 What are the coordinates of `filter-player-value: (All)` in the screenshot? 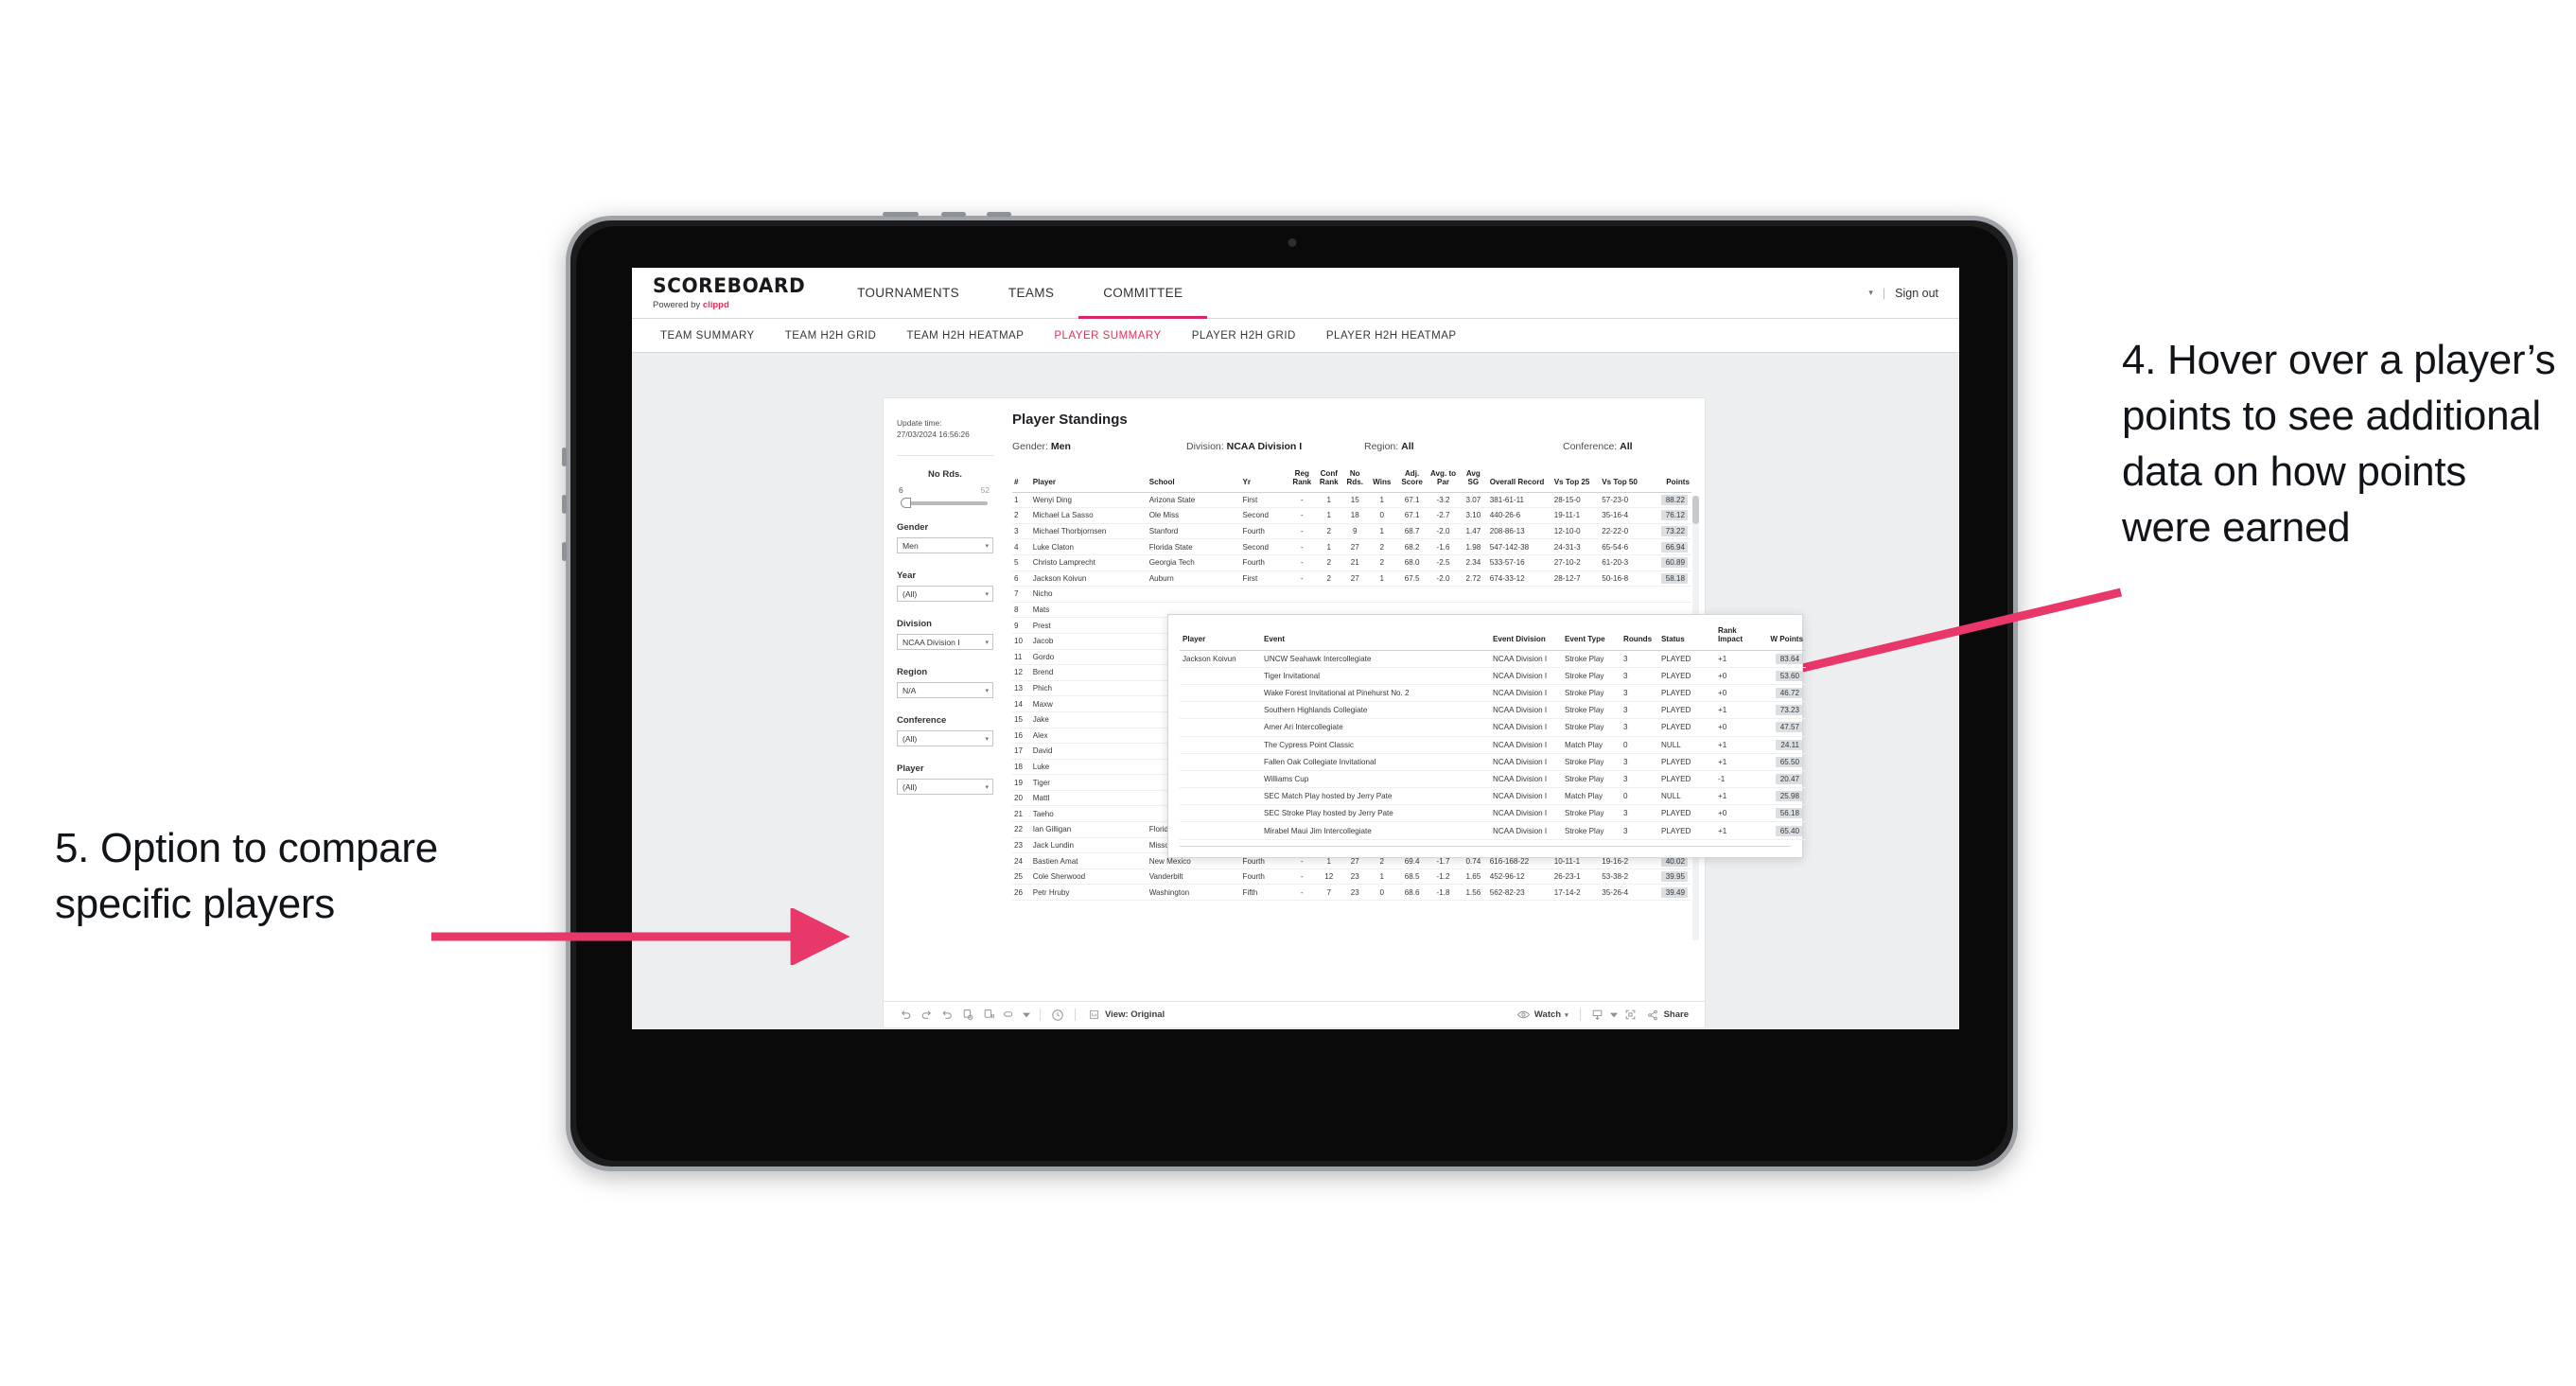 It's located at (910, 786).